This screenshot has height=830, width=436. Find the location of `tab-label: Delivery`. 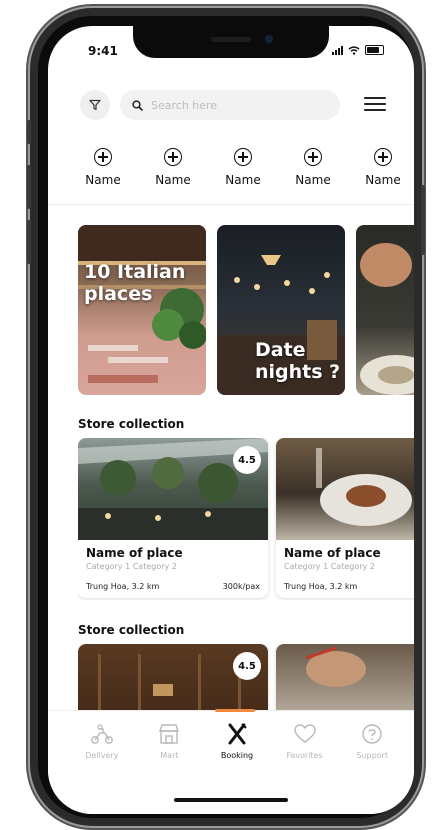

tab-label: Delivery is located at coordinates (102, 755).